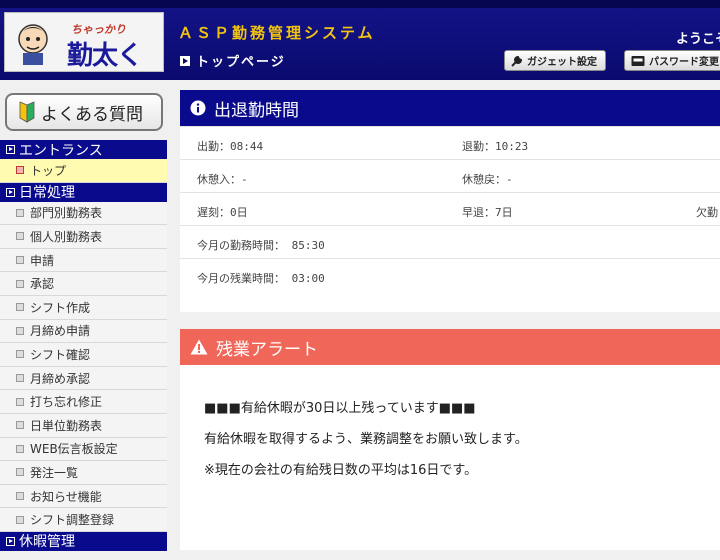 This screenshot has width=720, height=560. I want to click on sidebar-item-request: 申請, so click(83, 260).